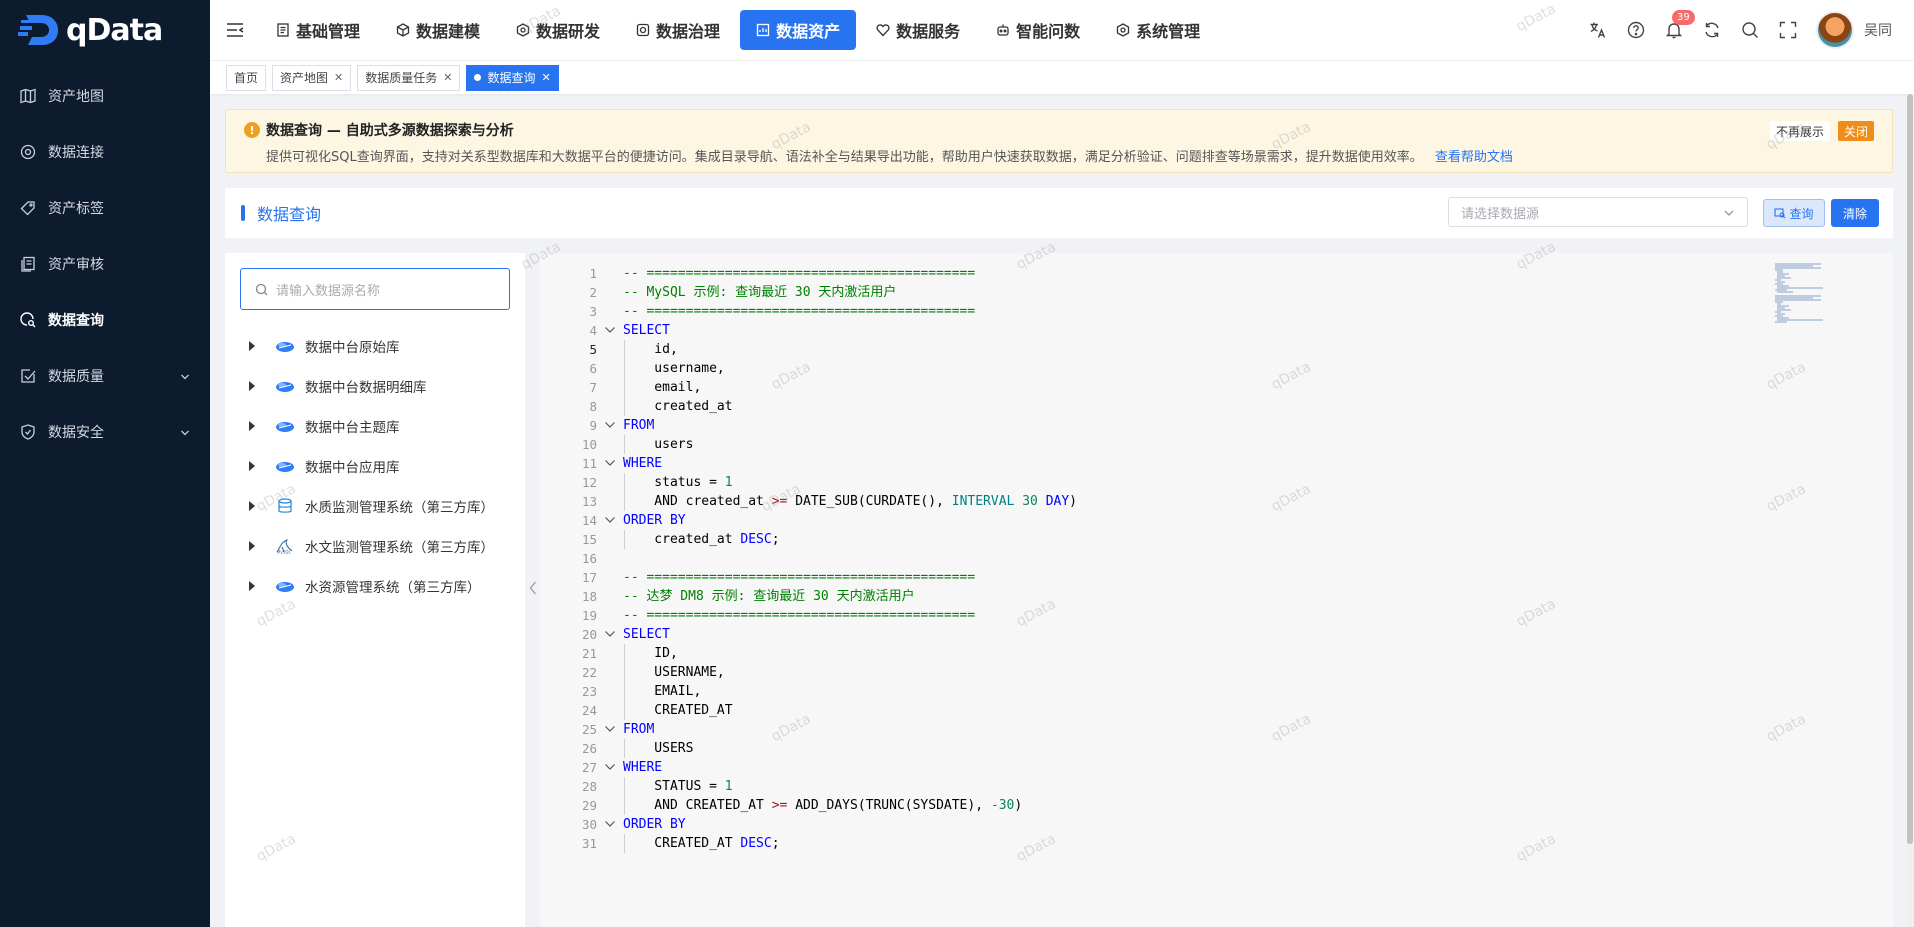 The height and width of the screenshot is (927, 1914). I want to click on sidebar-item-asset-map: 资产地图, so click(105, 96).